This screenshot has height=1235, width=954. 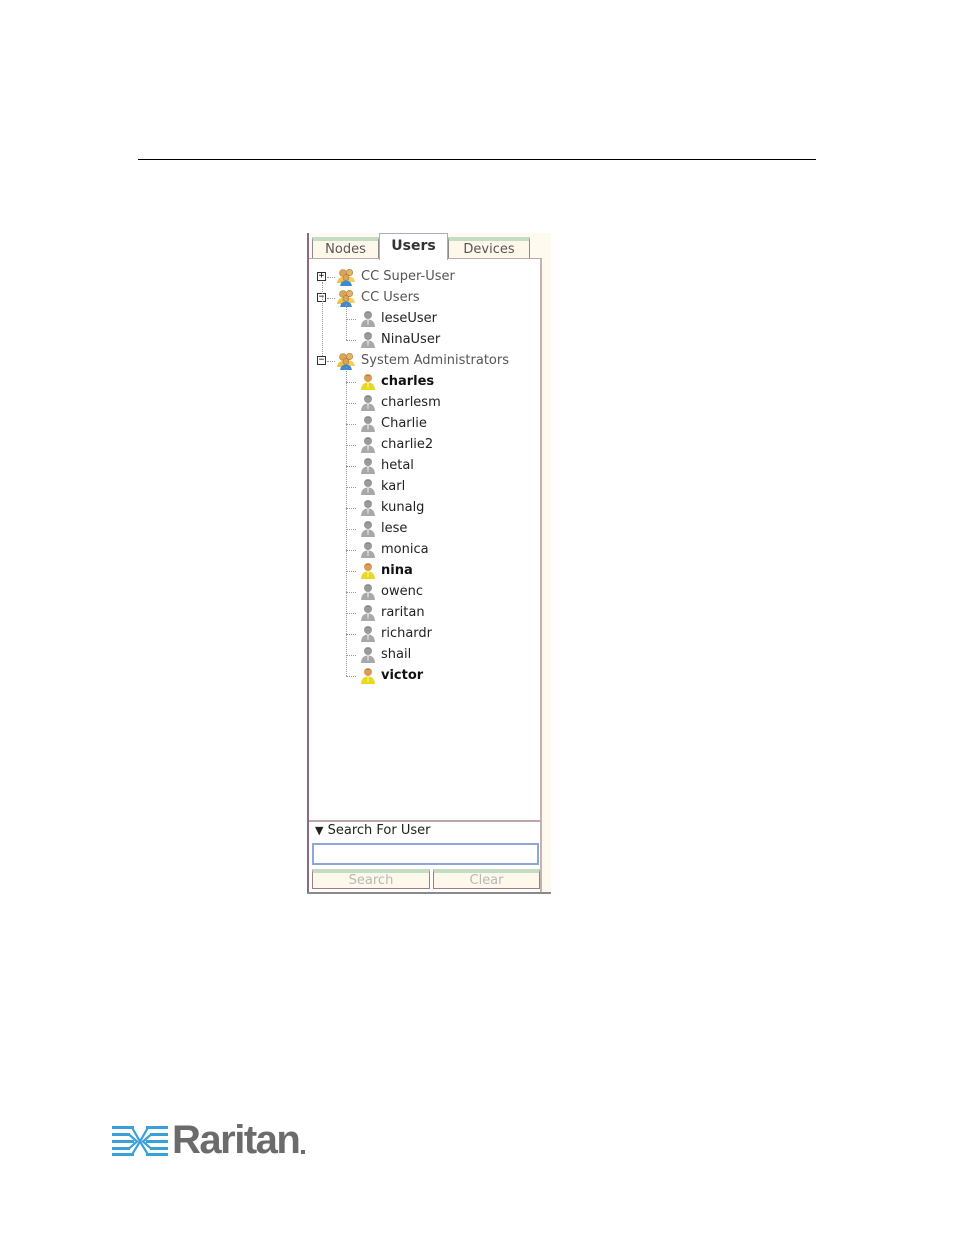 I want to click on tree-group-1: CC Users, so click(x=378, y=297).